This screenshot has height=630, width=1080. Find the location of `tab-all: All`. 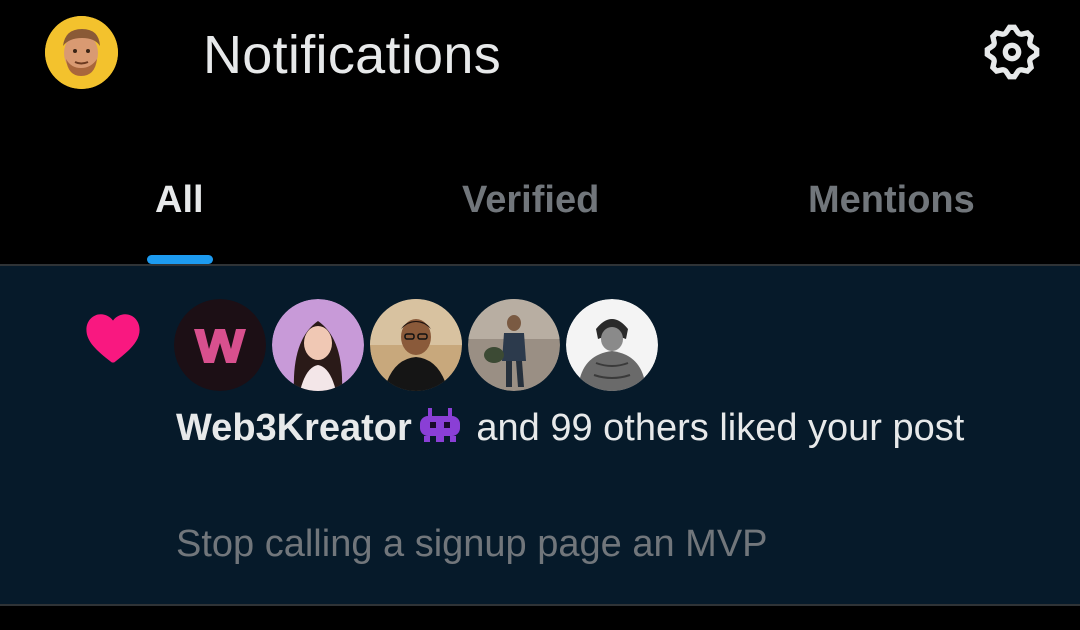

tab-all: All is located at coordinates (179, 200).